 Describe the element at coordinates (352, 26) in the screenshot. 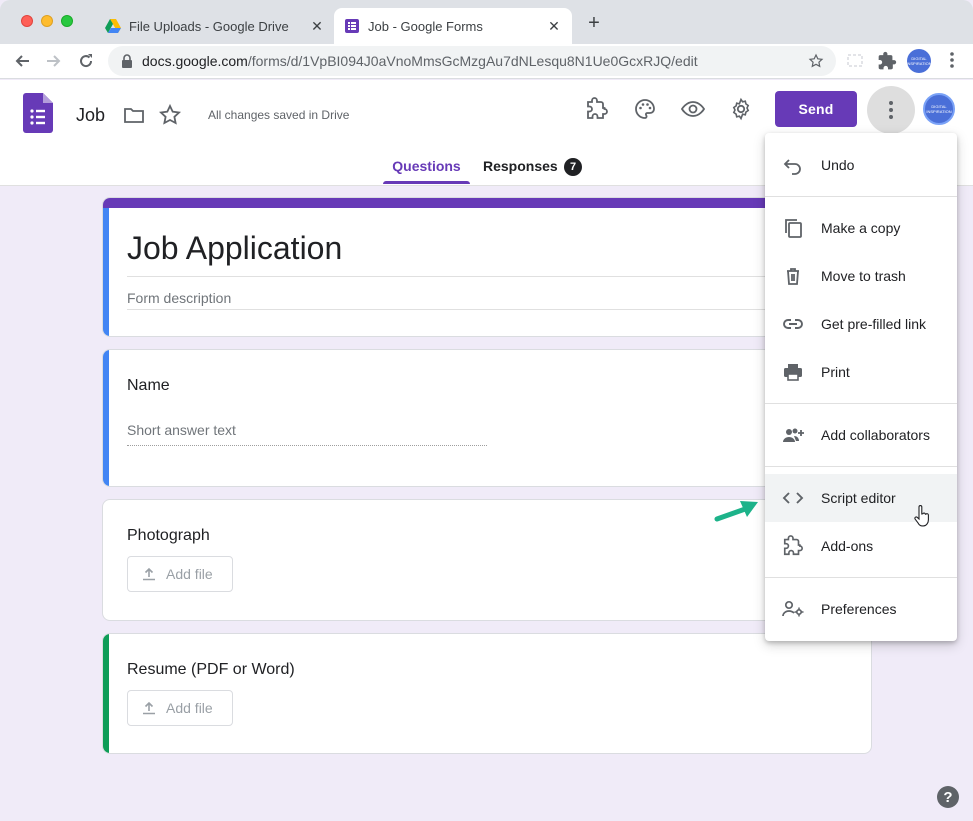

I see `google-forms-icon` at that location.